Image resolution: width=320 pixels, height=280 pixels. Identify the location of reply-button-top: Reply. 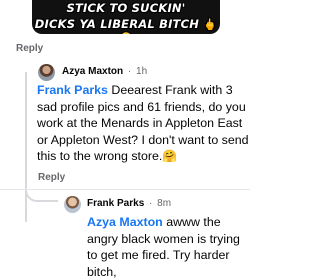
(29, 48).